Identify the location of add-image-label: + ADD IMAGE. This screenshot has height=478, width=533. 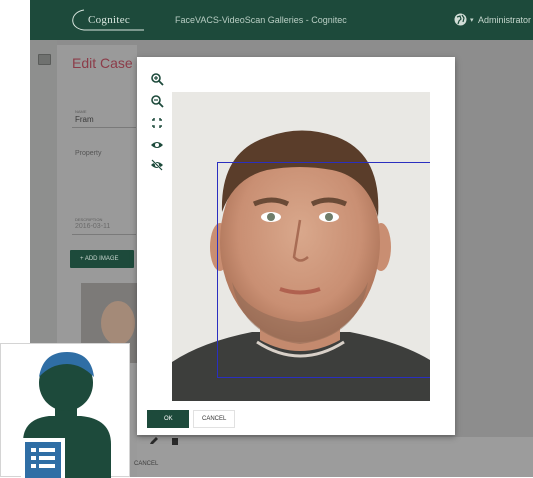
(99, 259).